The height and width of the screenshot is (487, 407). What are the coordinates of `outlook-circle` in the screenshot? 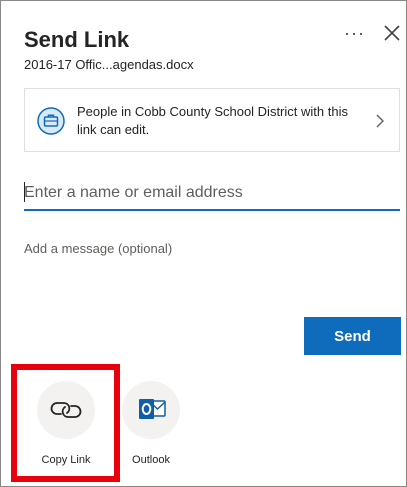 It's located at (151, 410).